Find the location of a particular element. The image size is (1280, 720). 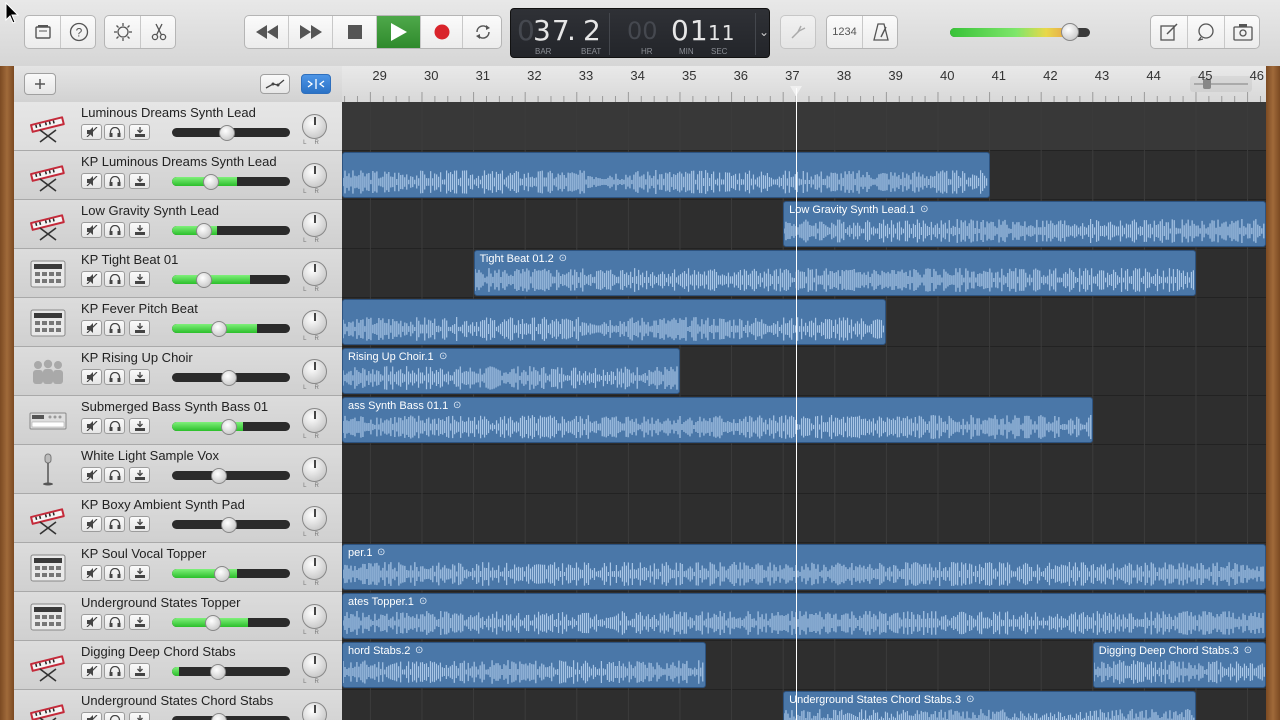

count-in-button: 1234 is located at coordinates (844, 32).